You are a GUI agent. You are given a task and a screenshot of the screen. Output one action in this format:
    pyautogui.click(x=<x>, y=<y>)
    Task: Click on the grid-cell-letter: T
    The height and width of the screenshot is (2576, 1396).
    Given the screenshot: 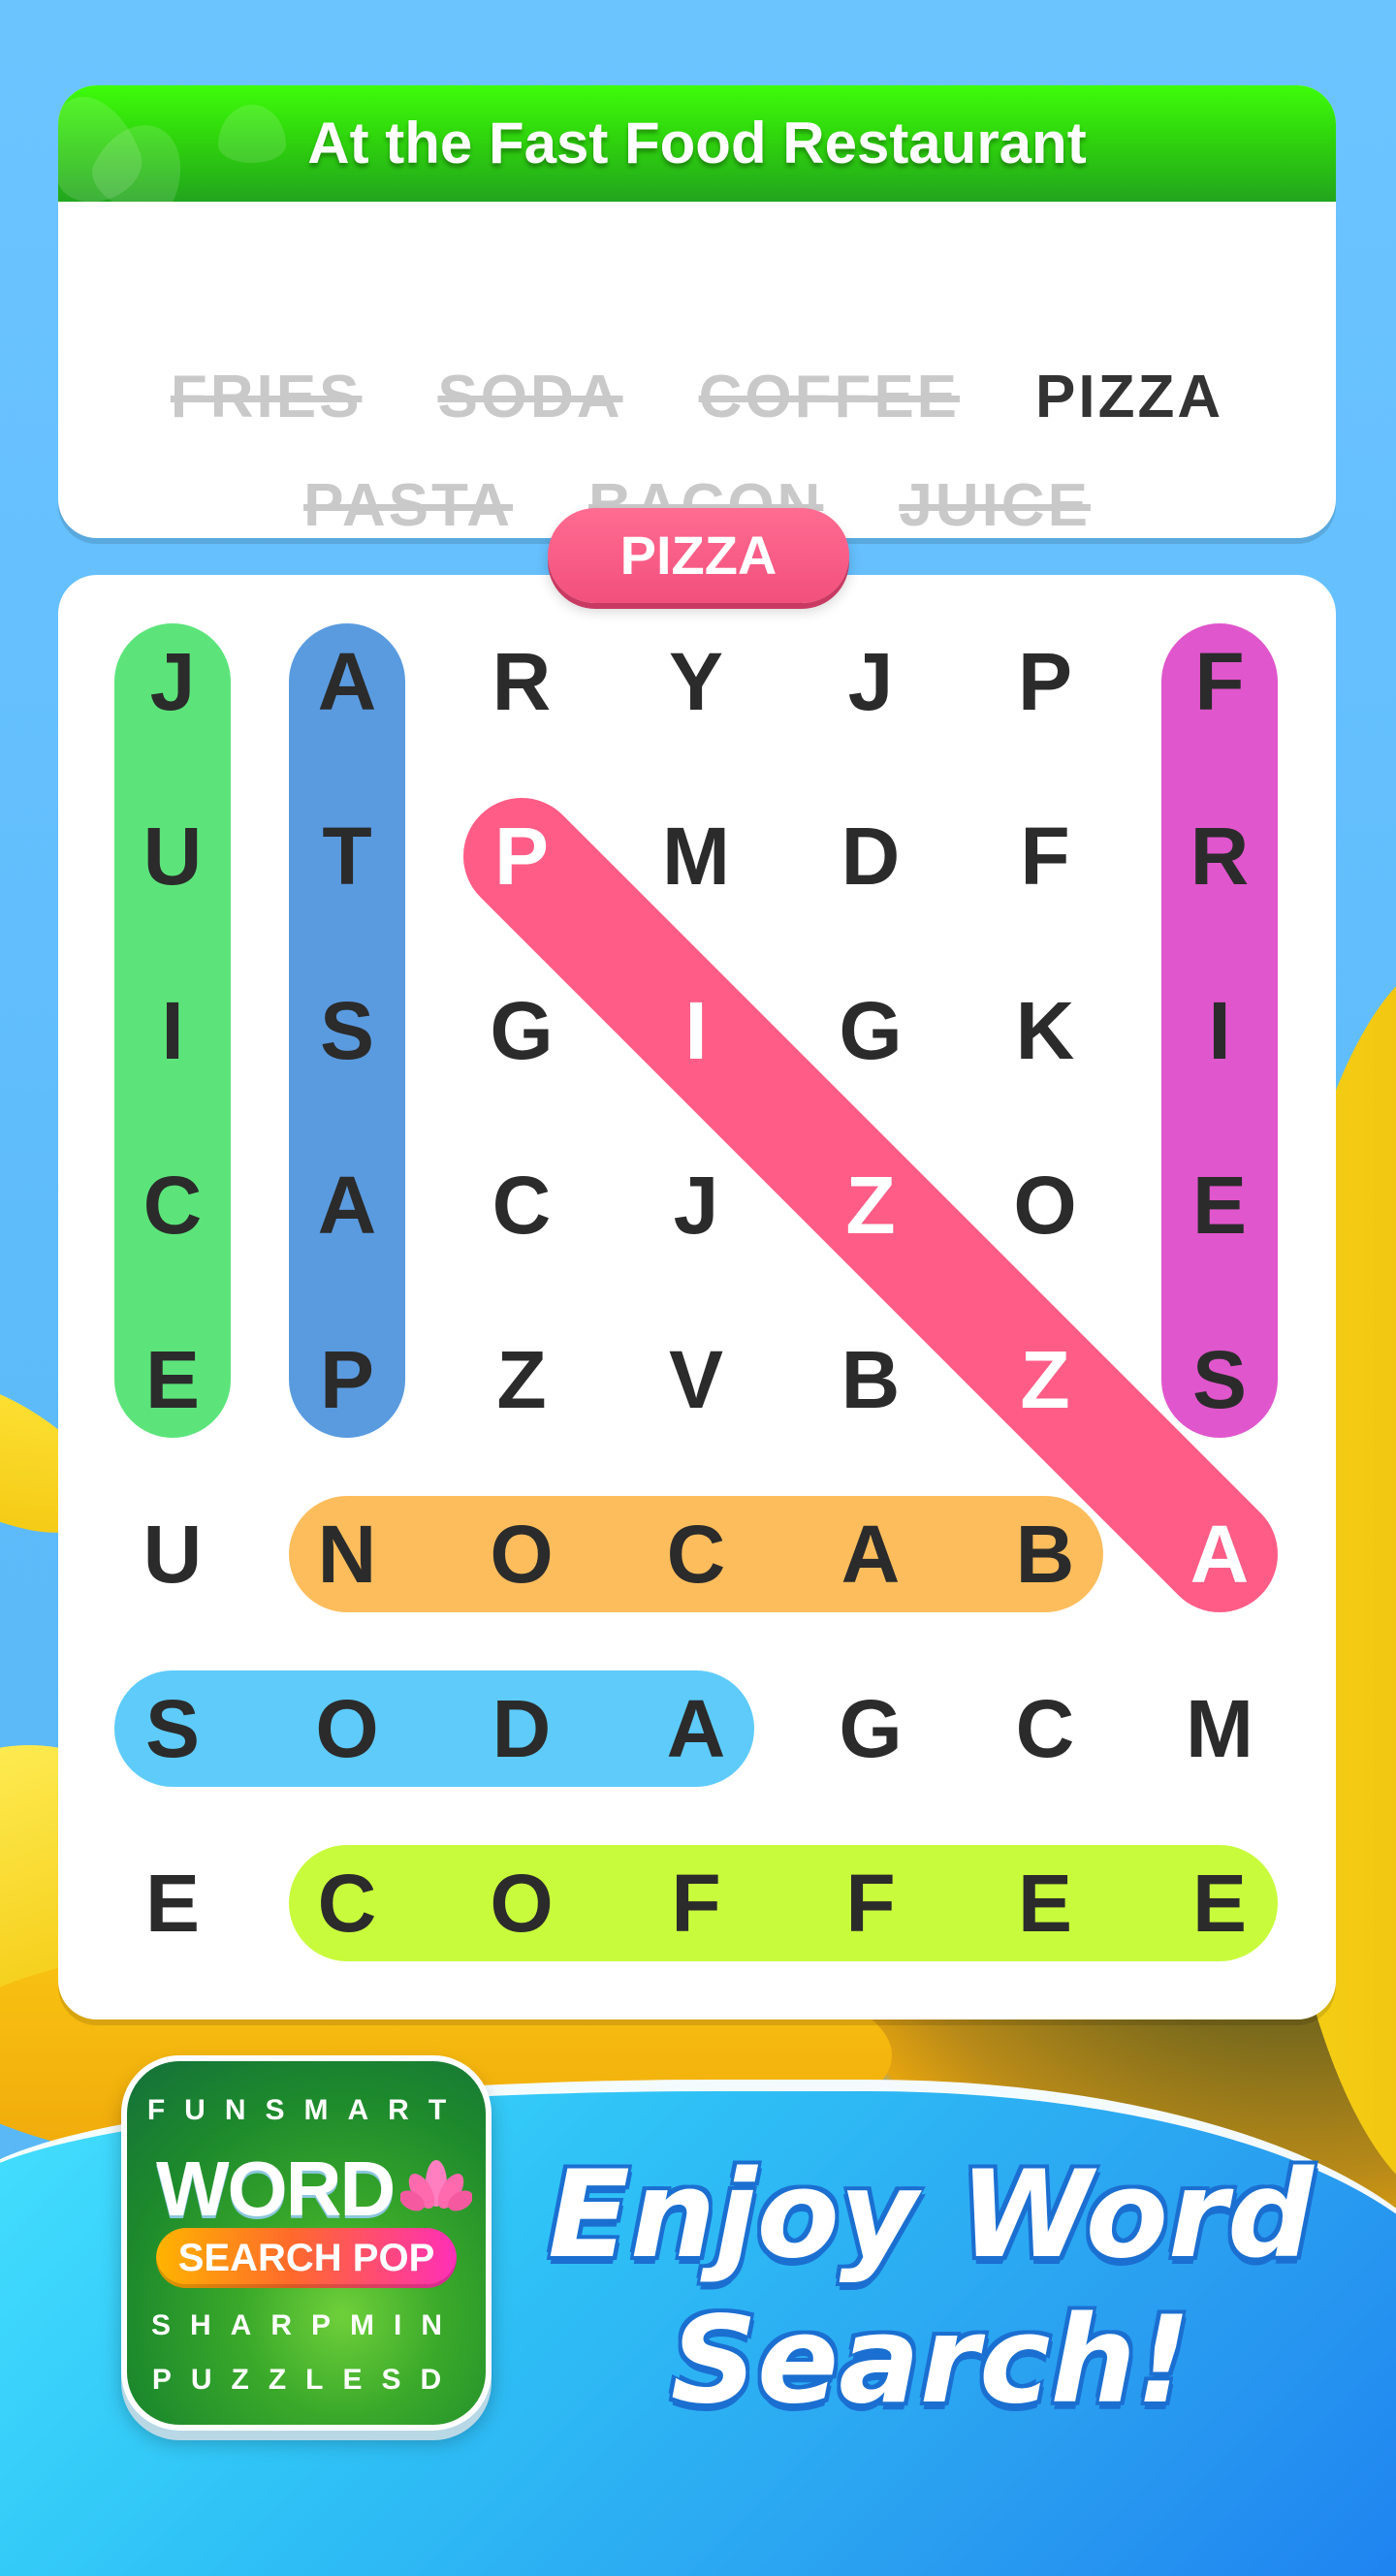 What is the action you would take?
    pyautogui.click(x=346, y=857)
    